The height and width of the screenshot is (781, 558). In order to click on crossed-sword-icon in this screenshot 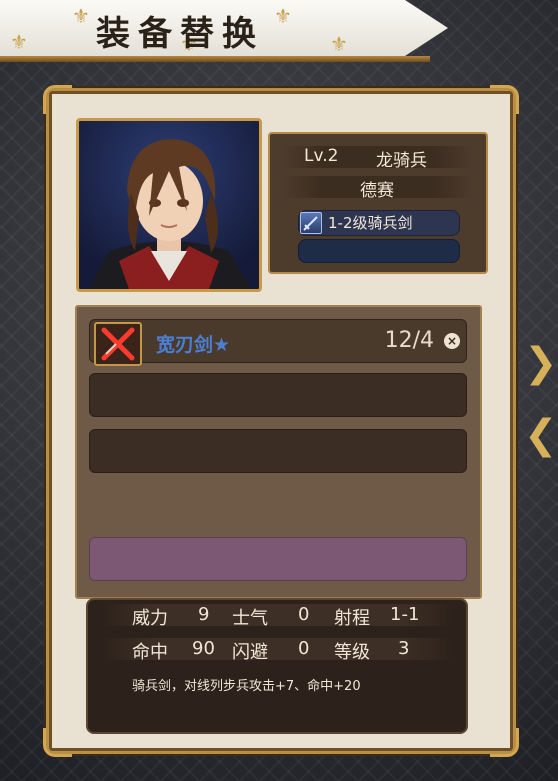, I will do `click(118, 344)`.